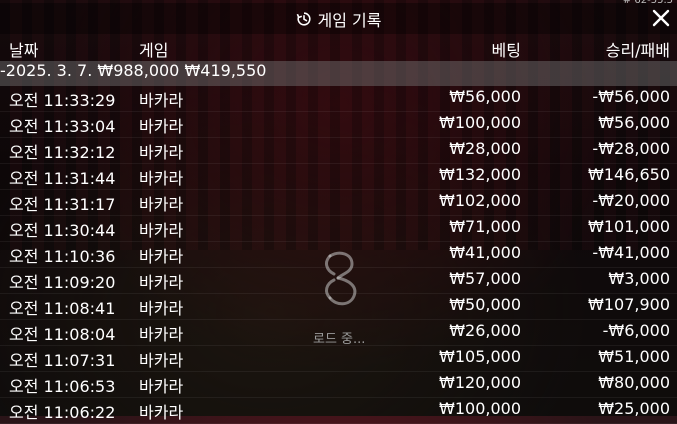 The image size is (677, 424). Describe the element at coordinates (62, 308) in the screenshot. I see `row-time: 오전 11:08:41` at that location.